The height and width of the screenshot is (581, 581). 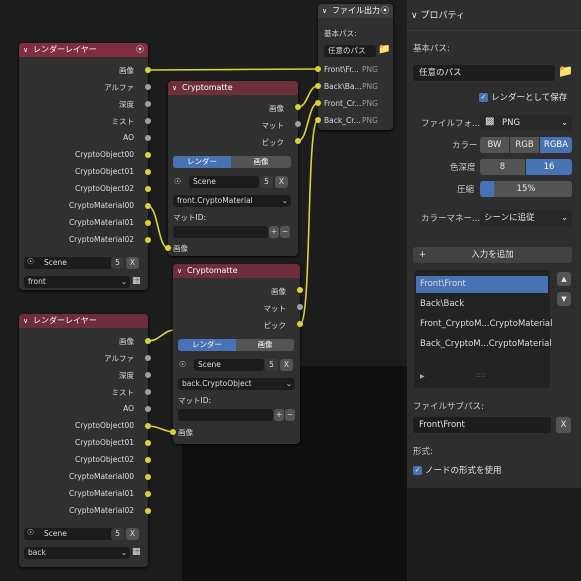 What do you see at coordinates (438, 14) in the screenshot?
I see `properties-header: ∨ プロパティ` at bounding box center [438, 14].